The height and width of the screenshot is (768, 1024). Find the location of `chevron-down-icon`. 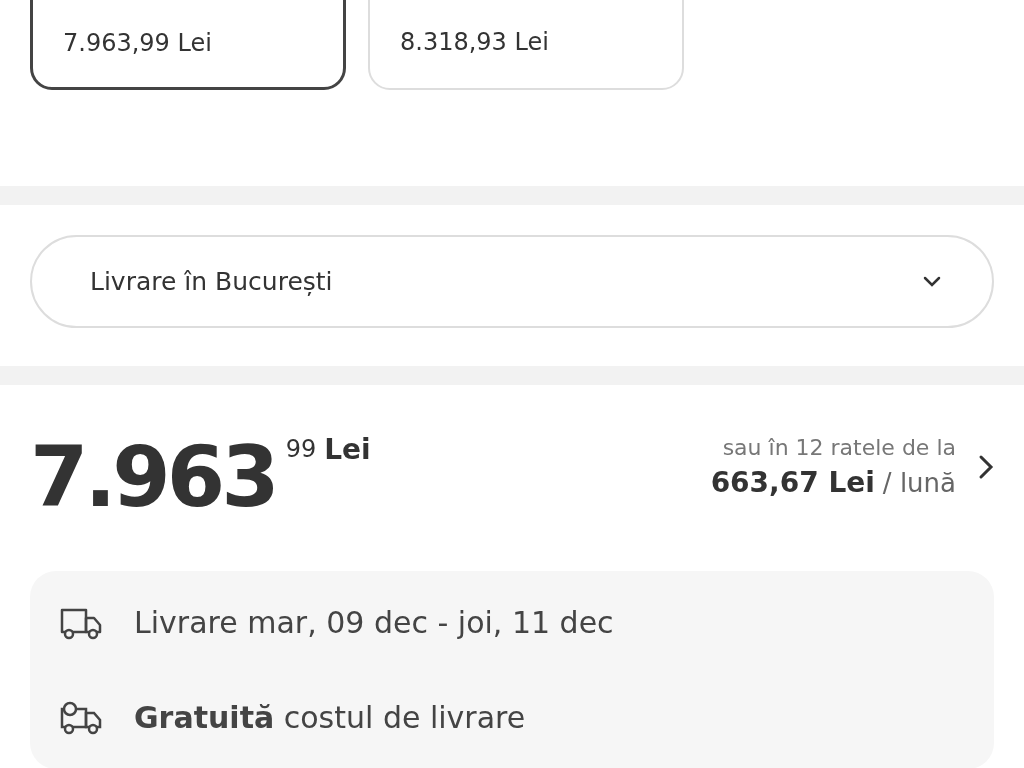

chevron-down-icon is located at coordinates (932, 281).